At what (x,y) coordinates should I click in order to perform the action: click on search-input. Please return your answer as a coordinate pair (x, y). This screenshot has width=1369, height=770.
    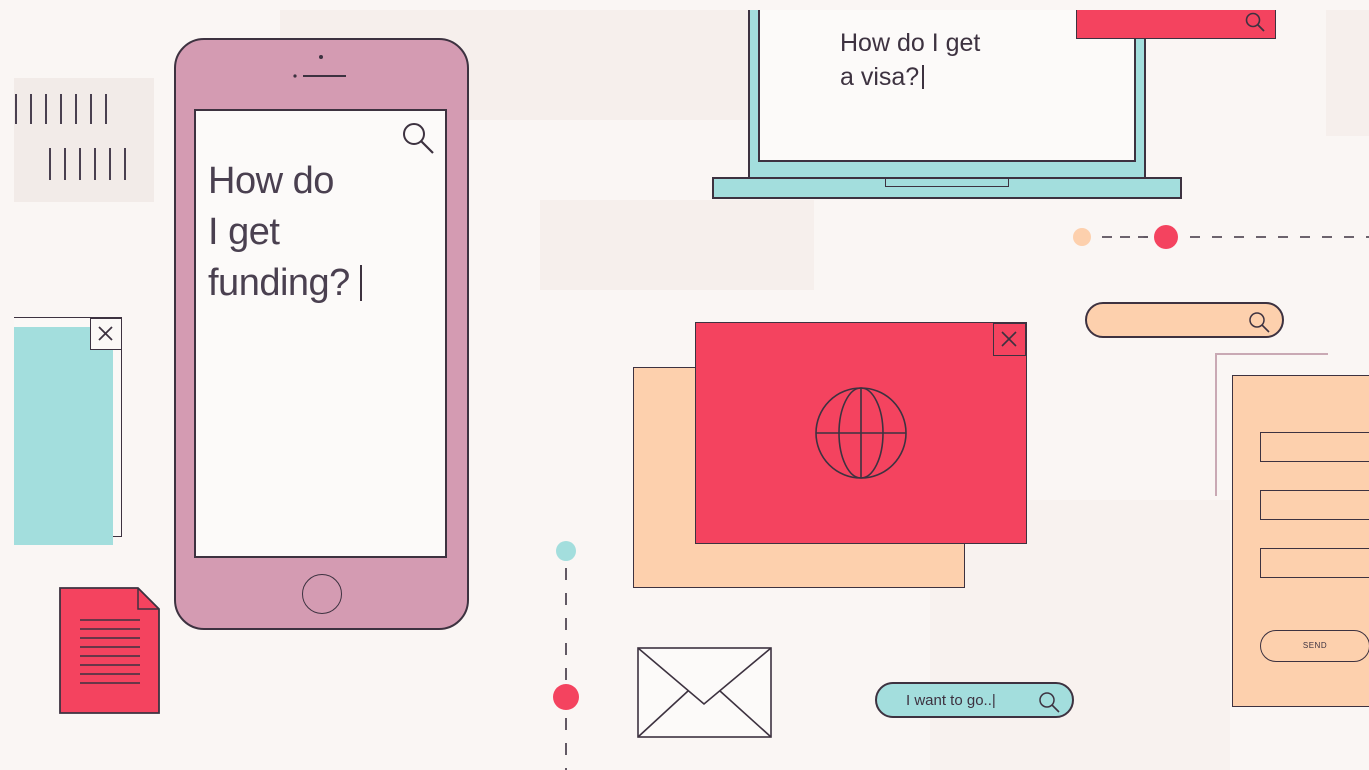
    Looking at the image, I should click on (1184, 320).